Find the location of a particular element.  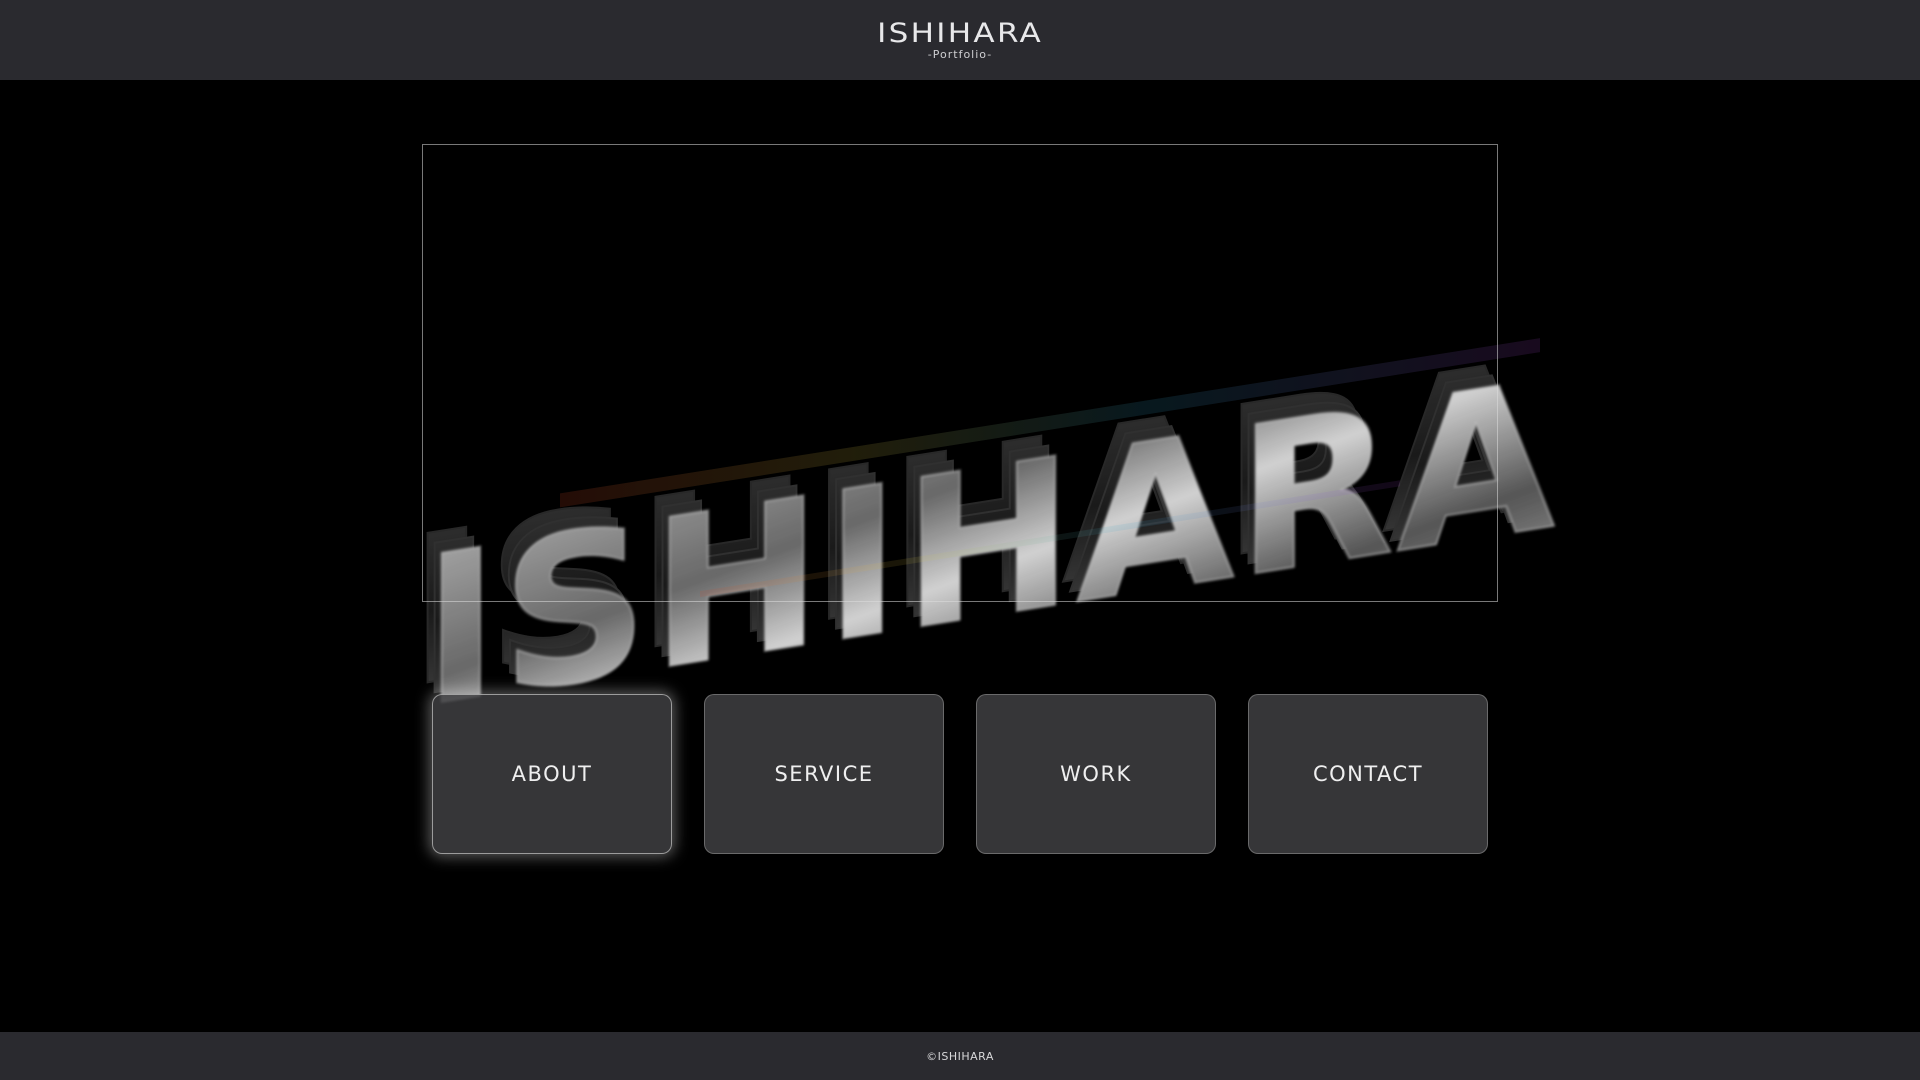

nav-service-button: SERVICE is located at coordinates (824, 774).